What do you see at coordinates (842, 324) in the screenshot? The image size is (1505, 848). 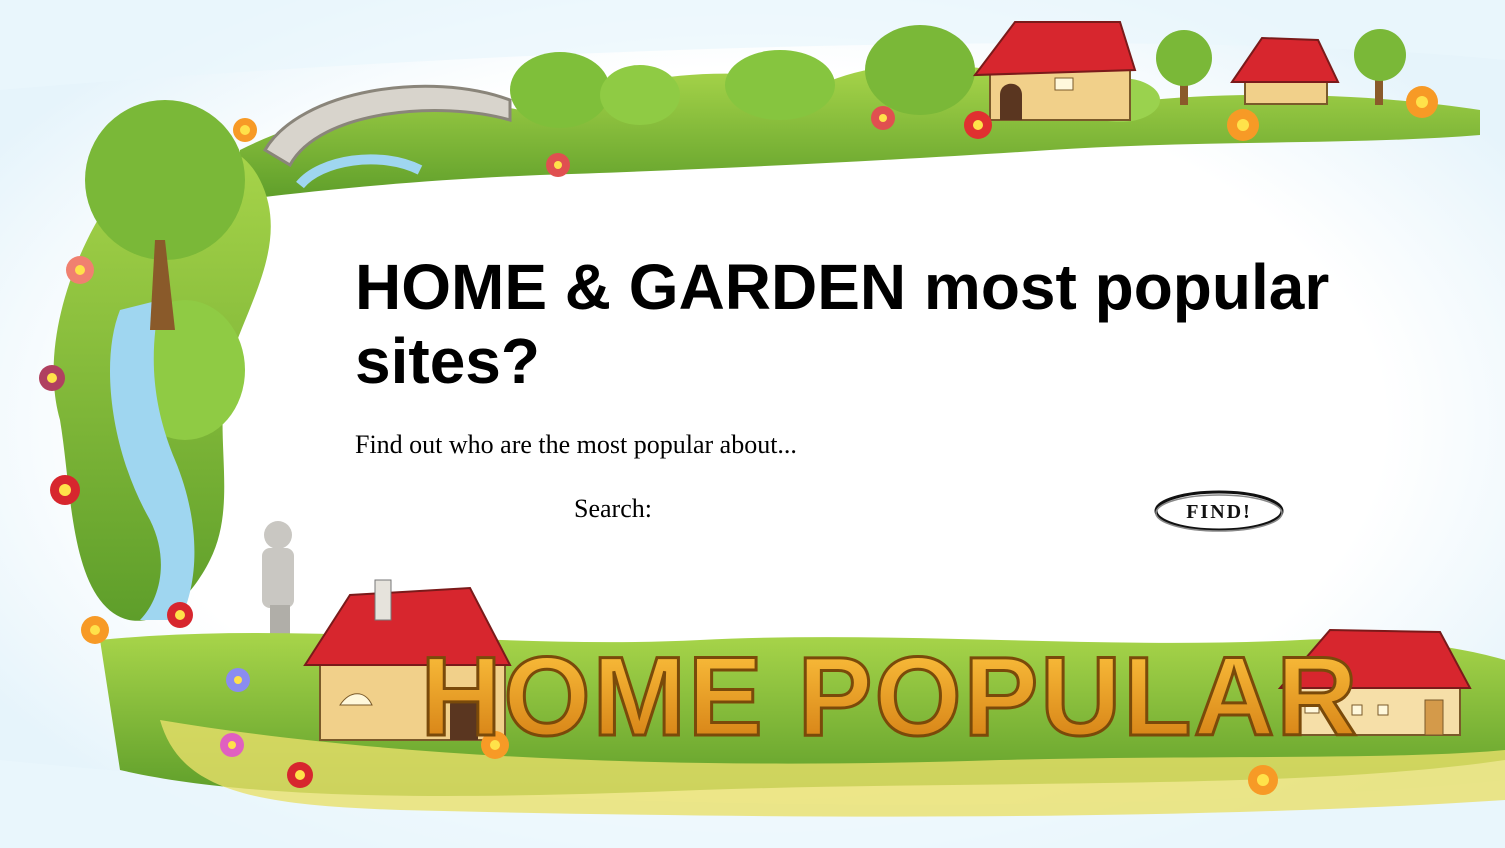 I see `page-title: HOME & GARDEN most popular sites?` at bounding box center [842, 324].